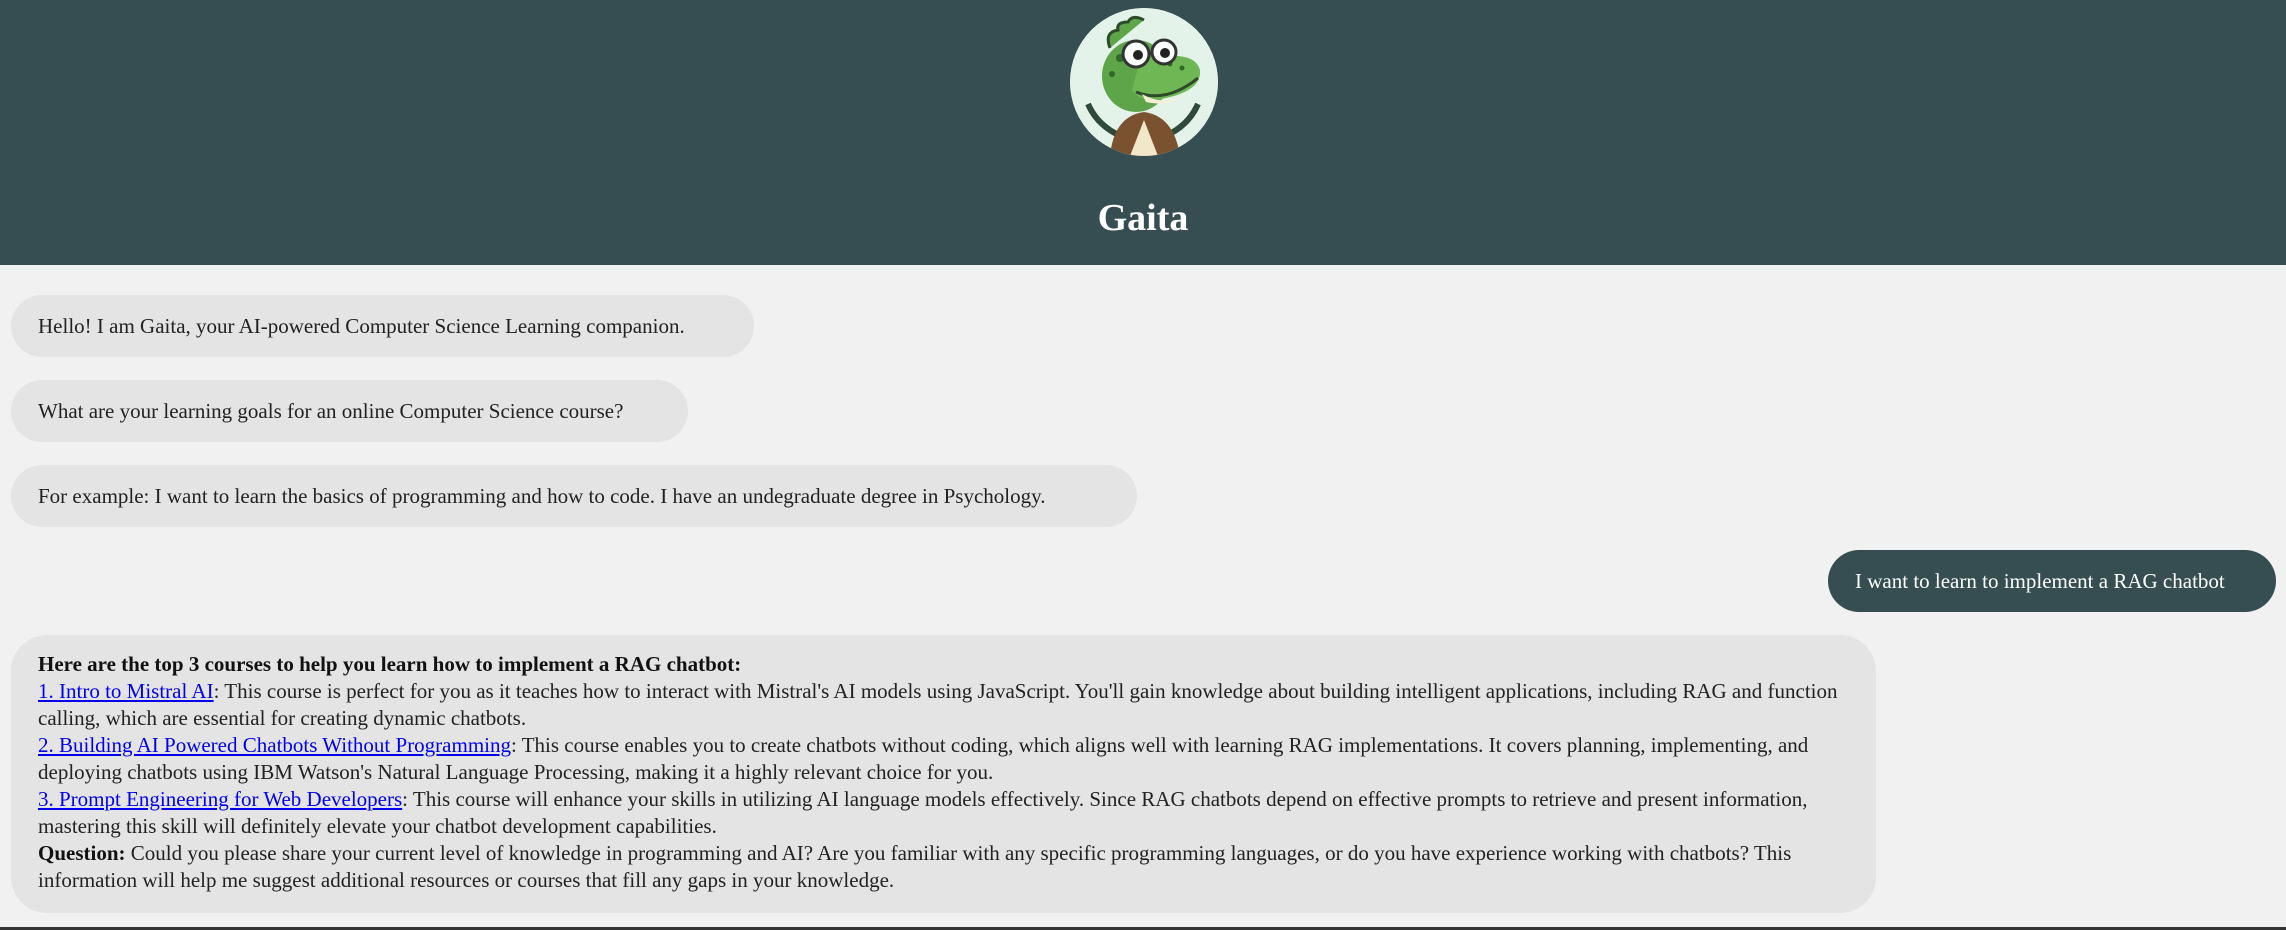  Describe the element at coordinates (126, 691) in the screenshot. I see `course-link-intro-mistral-ai: 1. Intro to Mistral AI` at that location.